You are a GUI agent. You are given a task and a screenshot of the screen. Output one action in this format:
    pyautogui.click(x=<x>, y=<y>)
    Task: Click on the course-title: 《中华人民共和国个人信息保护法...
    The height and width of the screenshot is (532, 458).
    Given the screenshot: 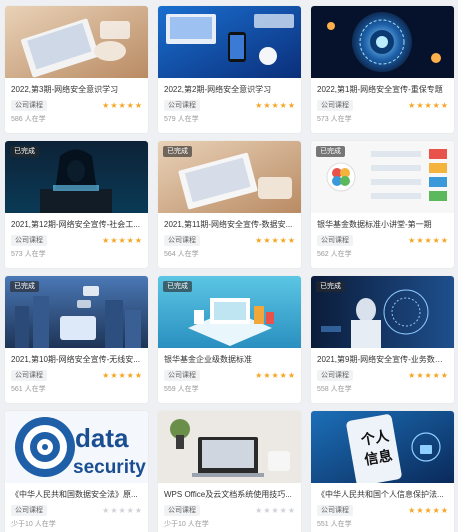 What is the action you would take?
    pyautogui.click(x=382, y=494)
    